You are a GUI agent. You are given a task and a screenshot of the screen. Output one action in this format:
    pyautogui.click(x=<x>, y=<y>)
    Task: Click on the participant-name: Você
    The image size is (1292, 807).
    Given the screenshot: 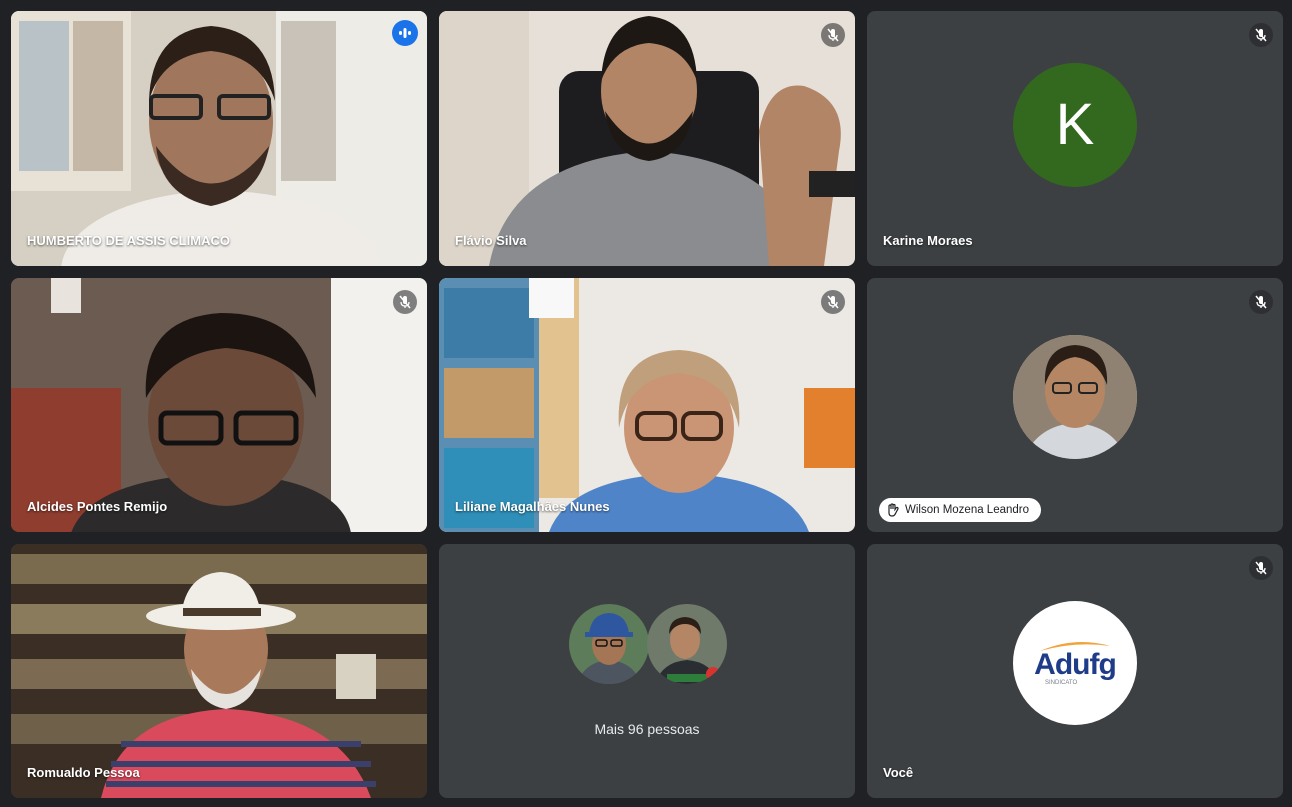 What is the action you would take?
    pyautogui.click(x=898, y=772)
    